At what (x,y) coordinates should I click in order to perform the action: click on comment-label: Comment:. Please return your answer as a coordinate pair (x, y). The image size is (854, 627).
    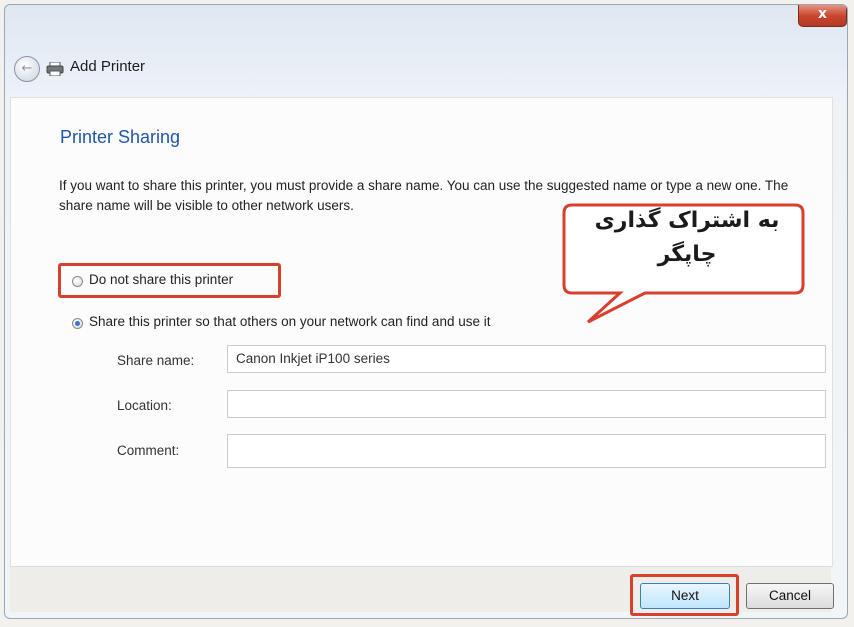
    Looking at the image, I should click on (148, 450).